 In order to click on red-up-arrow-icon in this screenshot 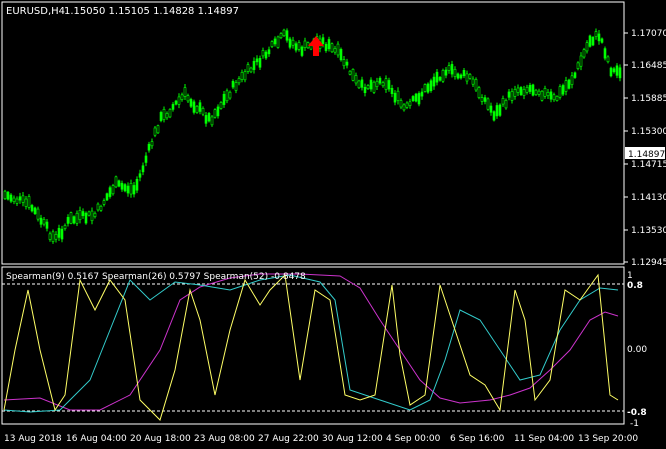, I will do `click(316, 46)`.